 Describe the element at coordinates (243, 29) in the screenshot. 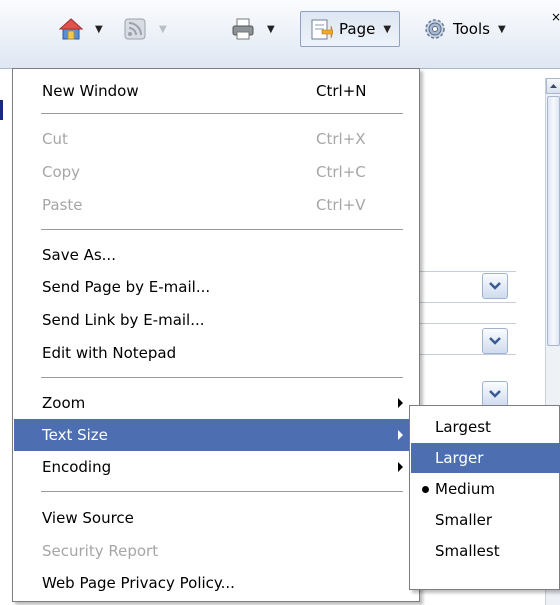

I see `print-icon` at that location.